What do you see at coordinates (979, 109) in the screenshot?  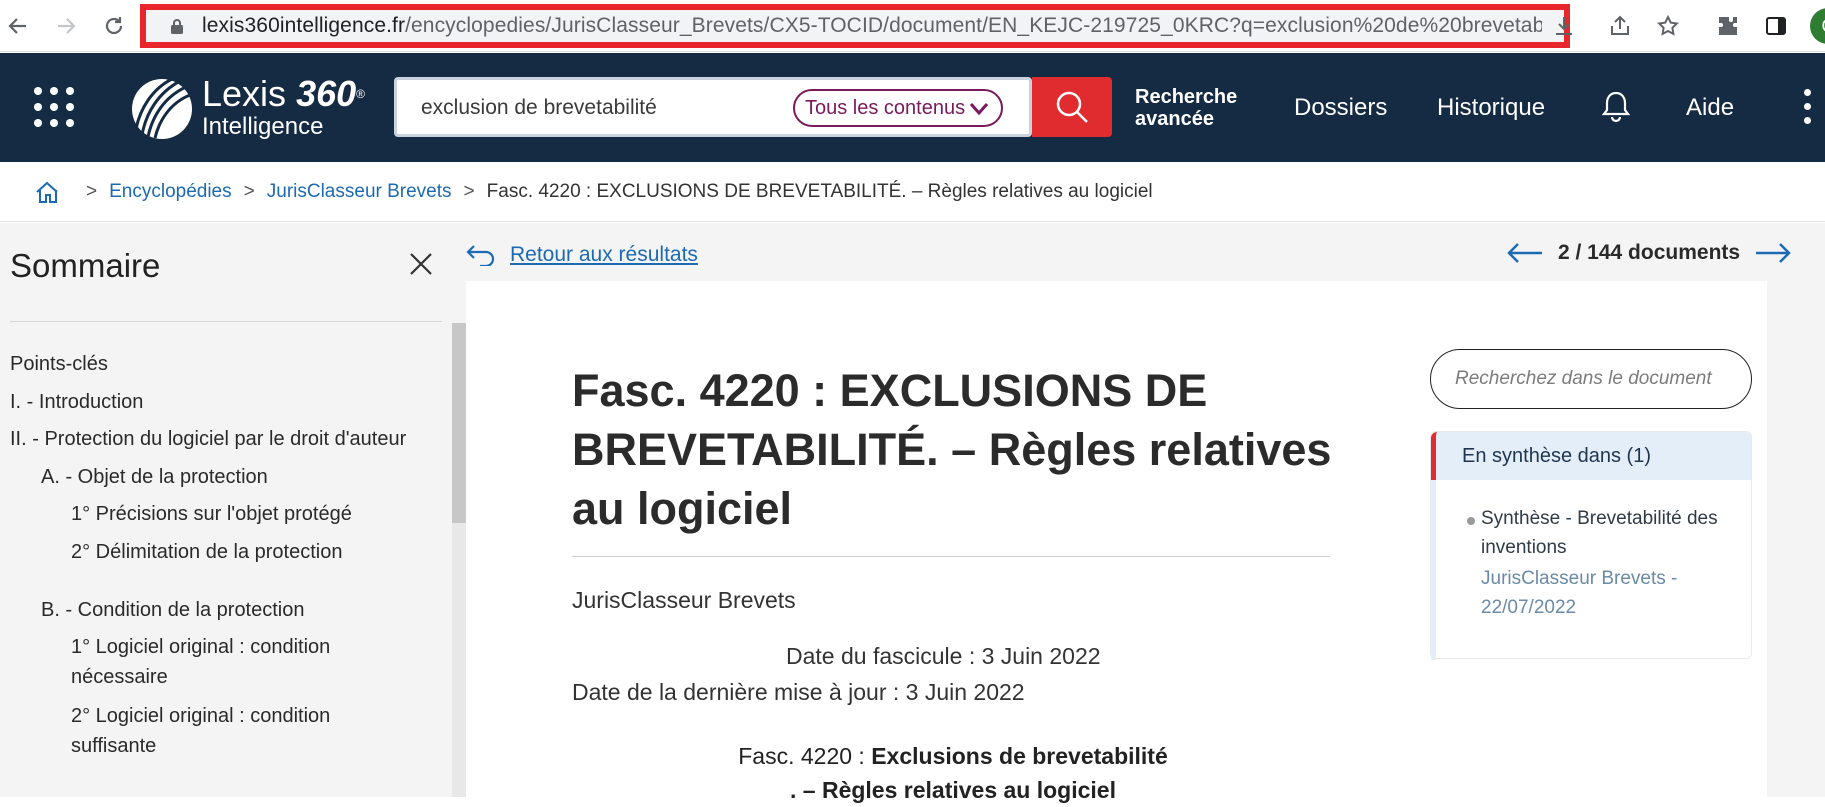 I see `chevron-down-icon` at bounding box center [979, 109].